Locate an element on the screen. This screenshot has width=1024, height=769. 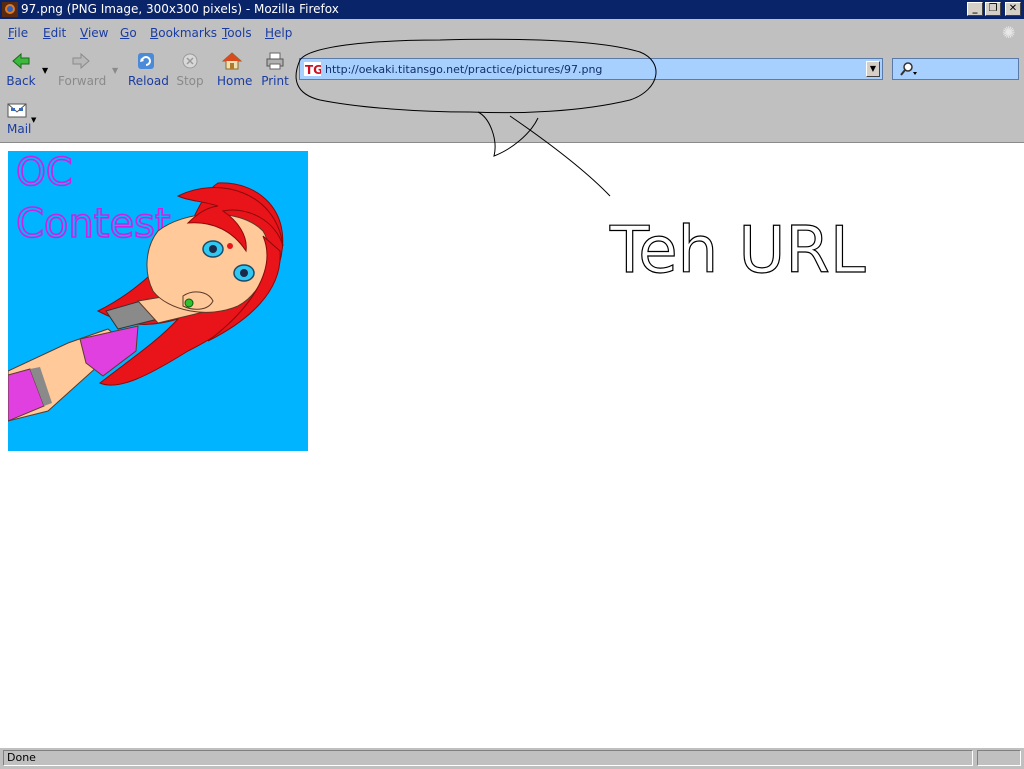
menu-help: Help is located at coordinates (278, 33).